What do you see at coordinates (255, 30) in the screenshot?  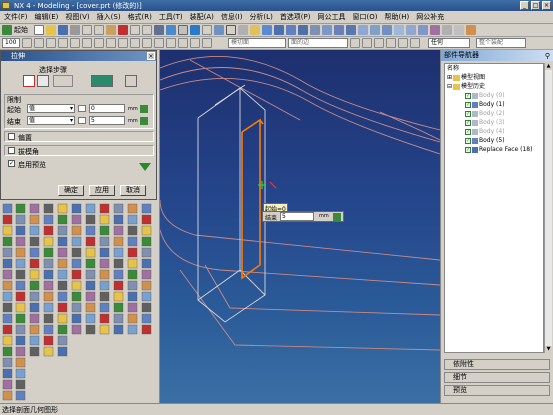 I see `sketch-icon` at bounding box center [255, 30].